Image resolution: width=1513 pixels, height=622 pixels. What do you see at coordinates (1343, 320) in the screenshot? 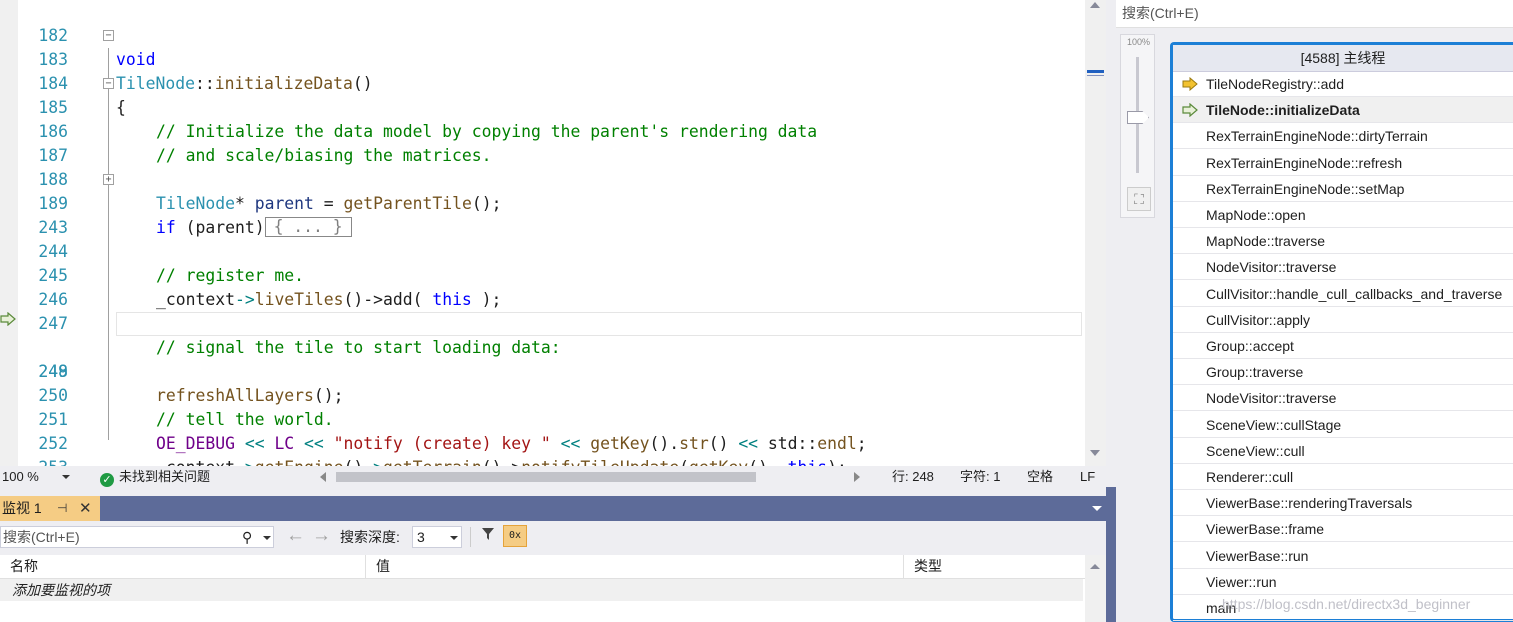
I see `stack-frame: CullVisitor::apply` at bounding box center [1343, 320].